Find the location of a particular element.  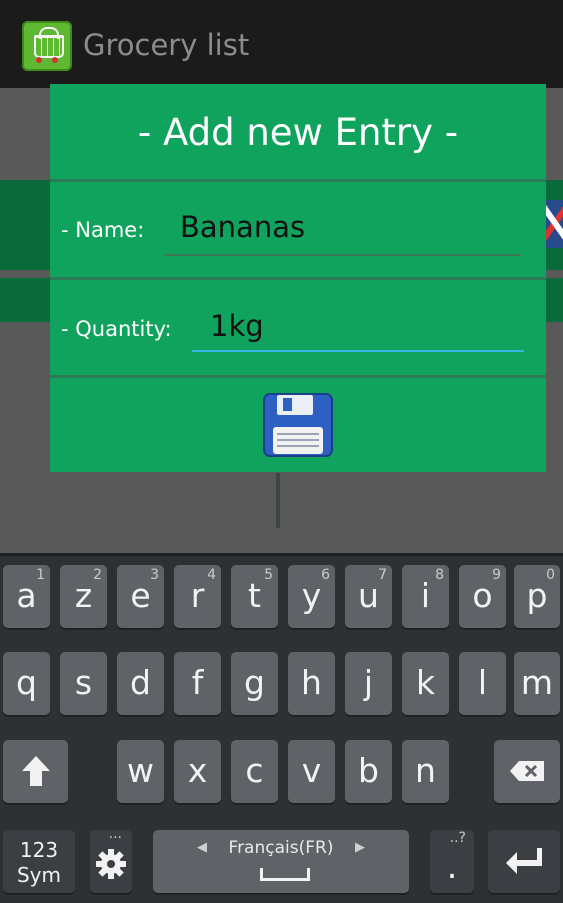

backspace-icon is located at coordinates (527, 771).